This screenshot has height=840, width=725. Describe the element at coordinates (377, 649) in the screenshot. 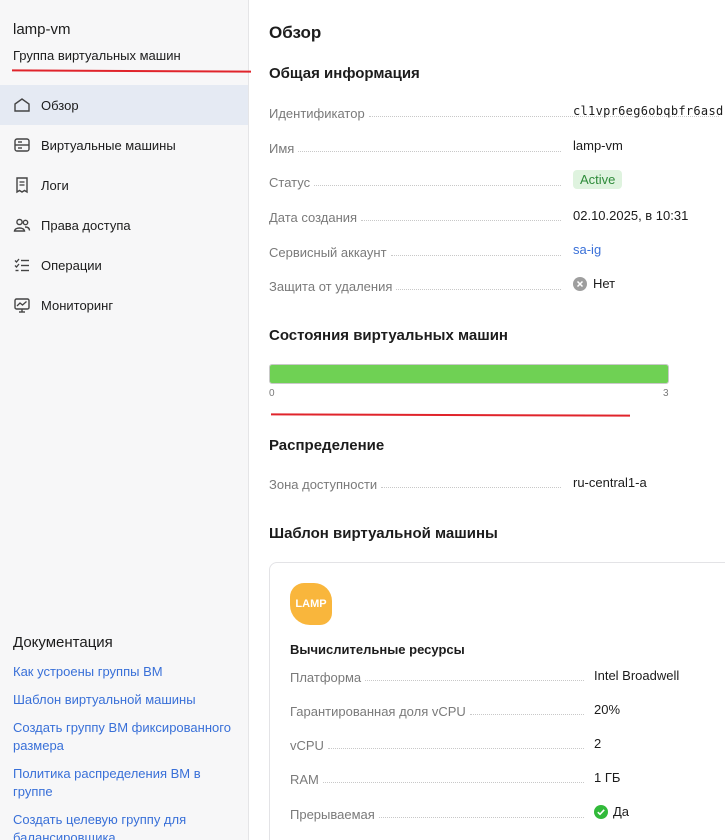

I see `compute-resources-title: Вычислительные ресурсы` at that location.